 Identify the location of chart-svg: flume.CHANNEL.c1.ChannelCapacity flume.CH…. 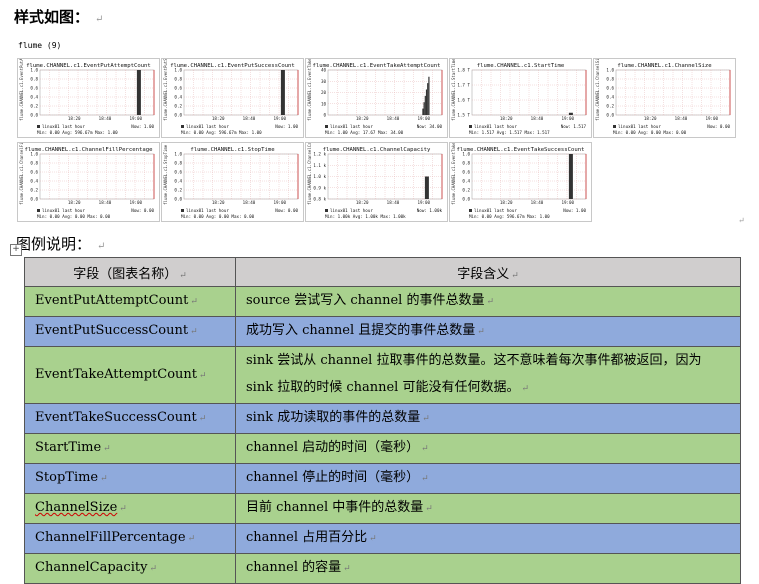
(374, 181).